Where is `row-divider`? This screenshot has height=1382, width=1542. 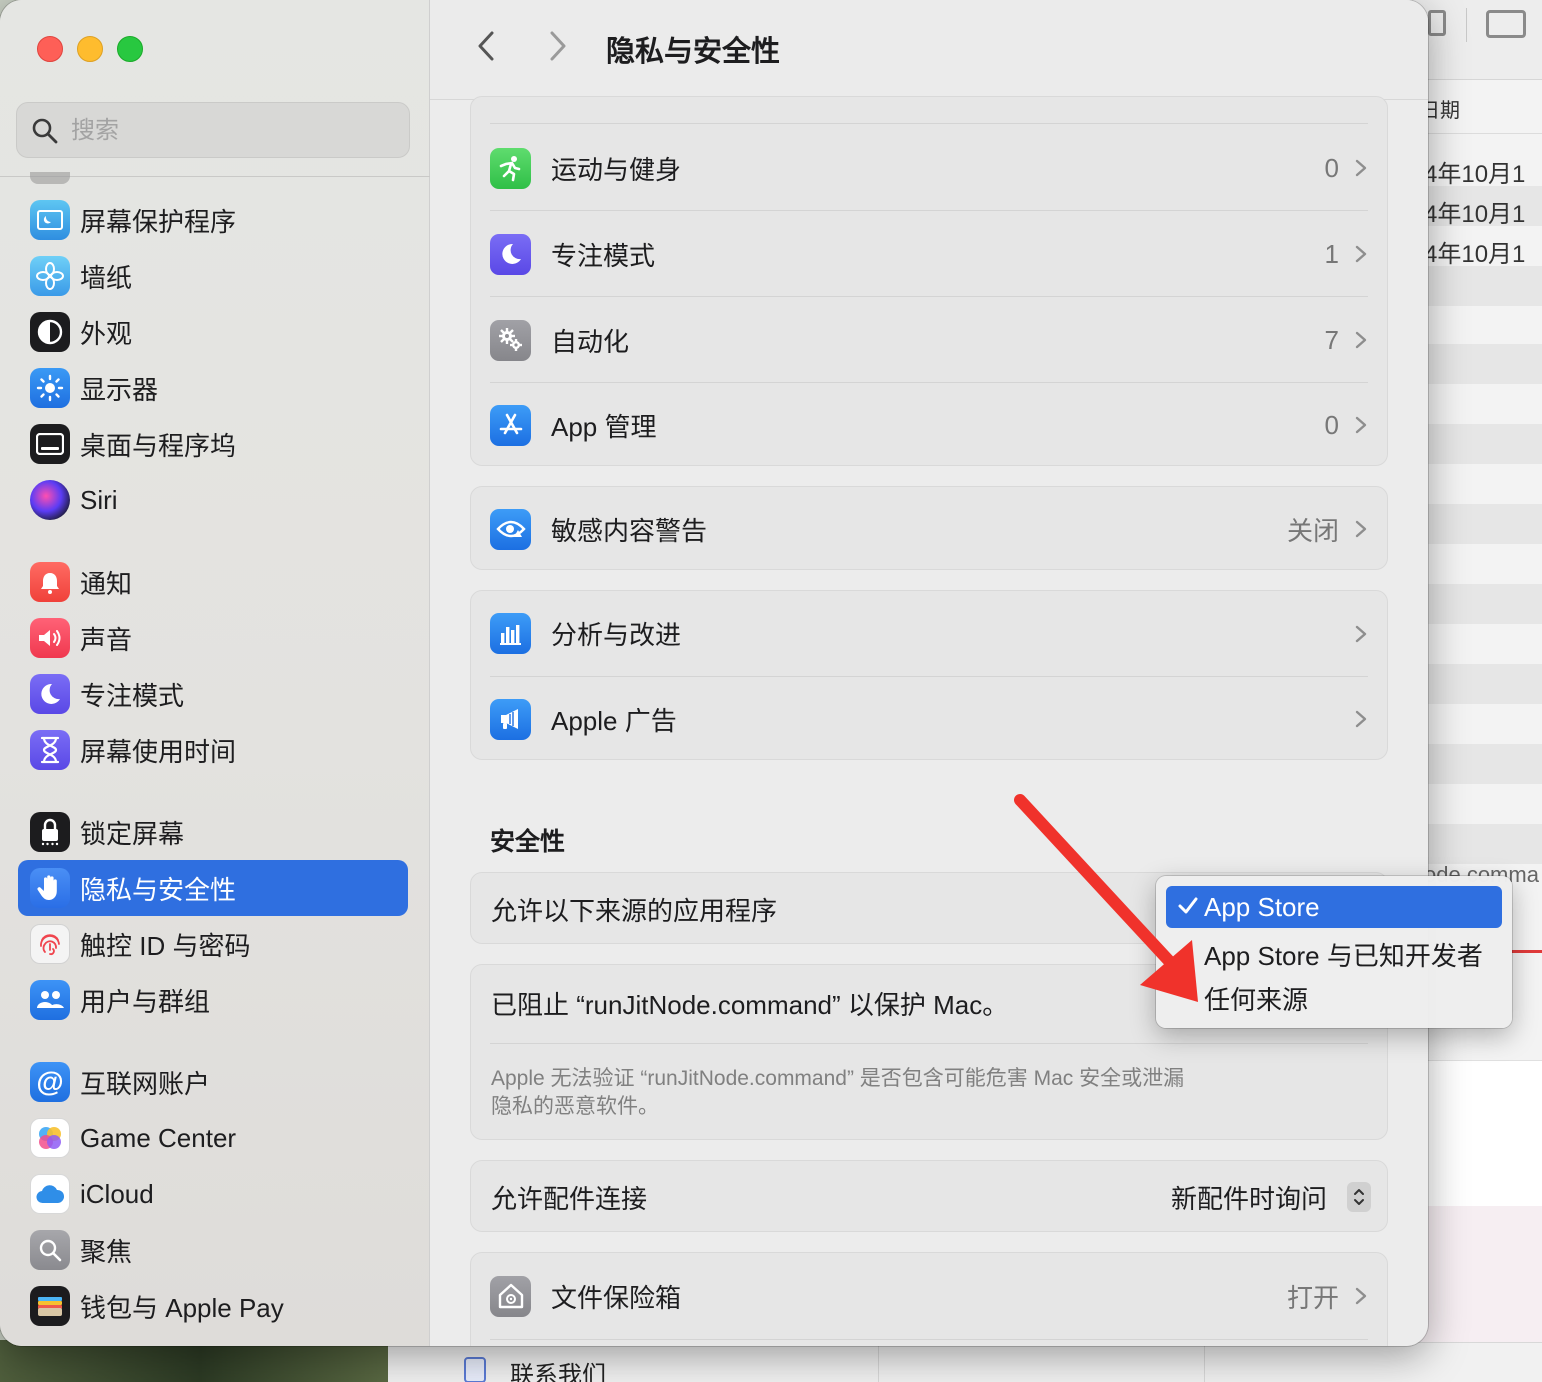 row-divider is located at coordinates (929, 123).